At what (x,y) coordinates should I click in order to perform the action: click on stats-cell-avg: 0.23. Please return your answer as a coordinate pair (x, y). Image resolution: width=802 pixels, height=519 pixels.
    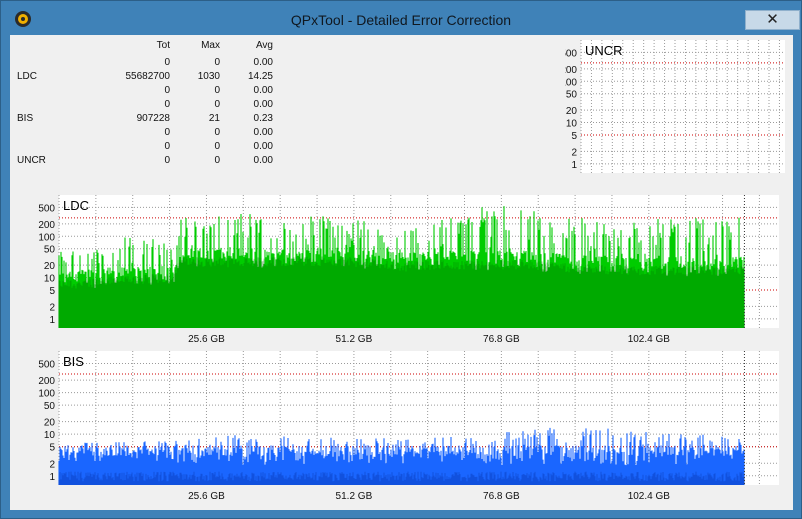
    Looking at the image, I should click on (263, 118).